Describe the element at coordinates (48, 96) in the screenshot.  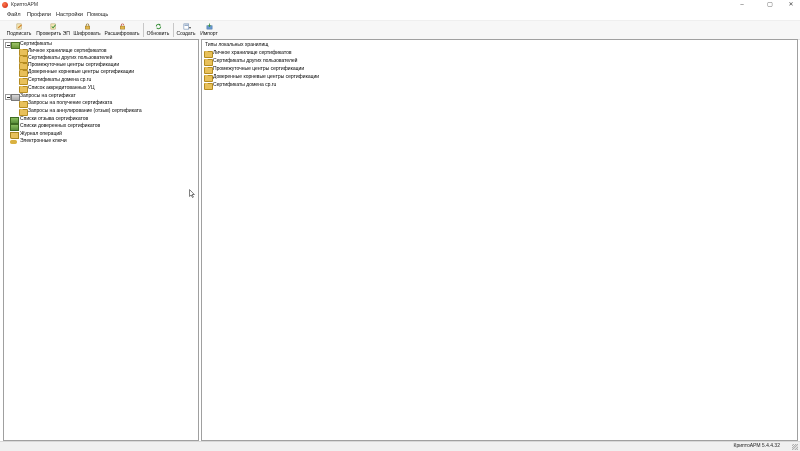
I see `tree-node-label: Запросы на сертификат` at that location.